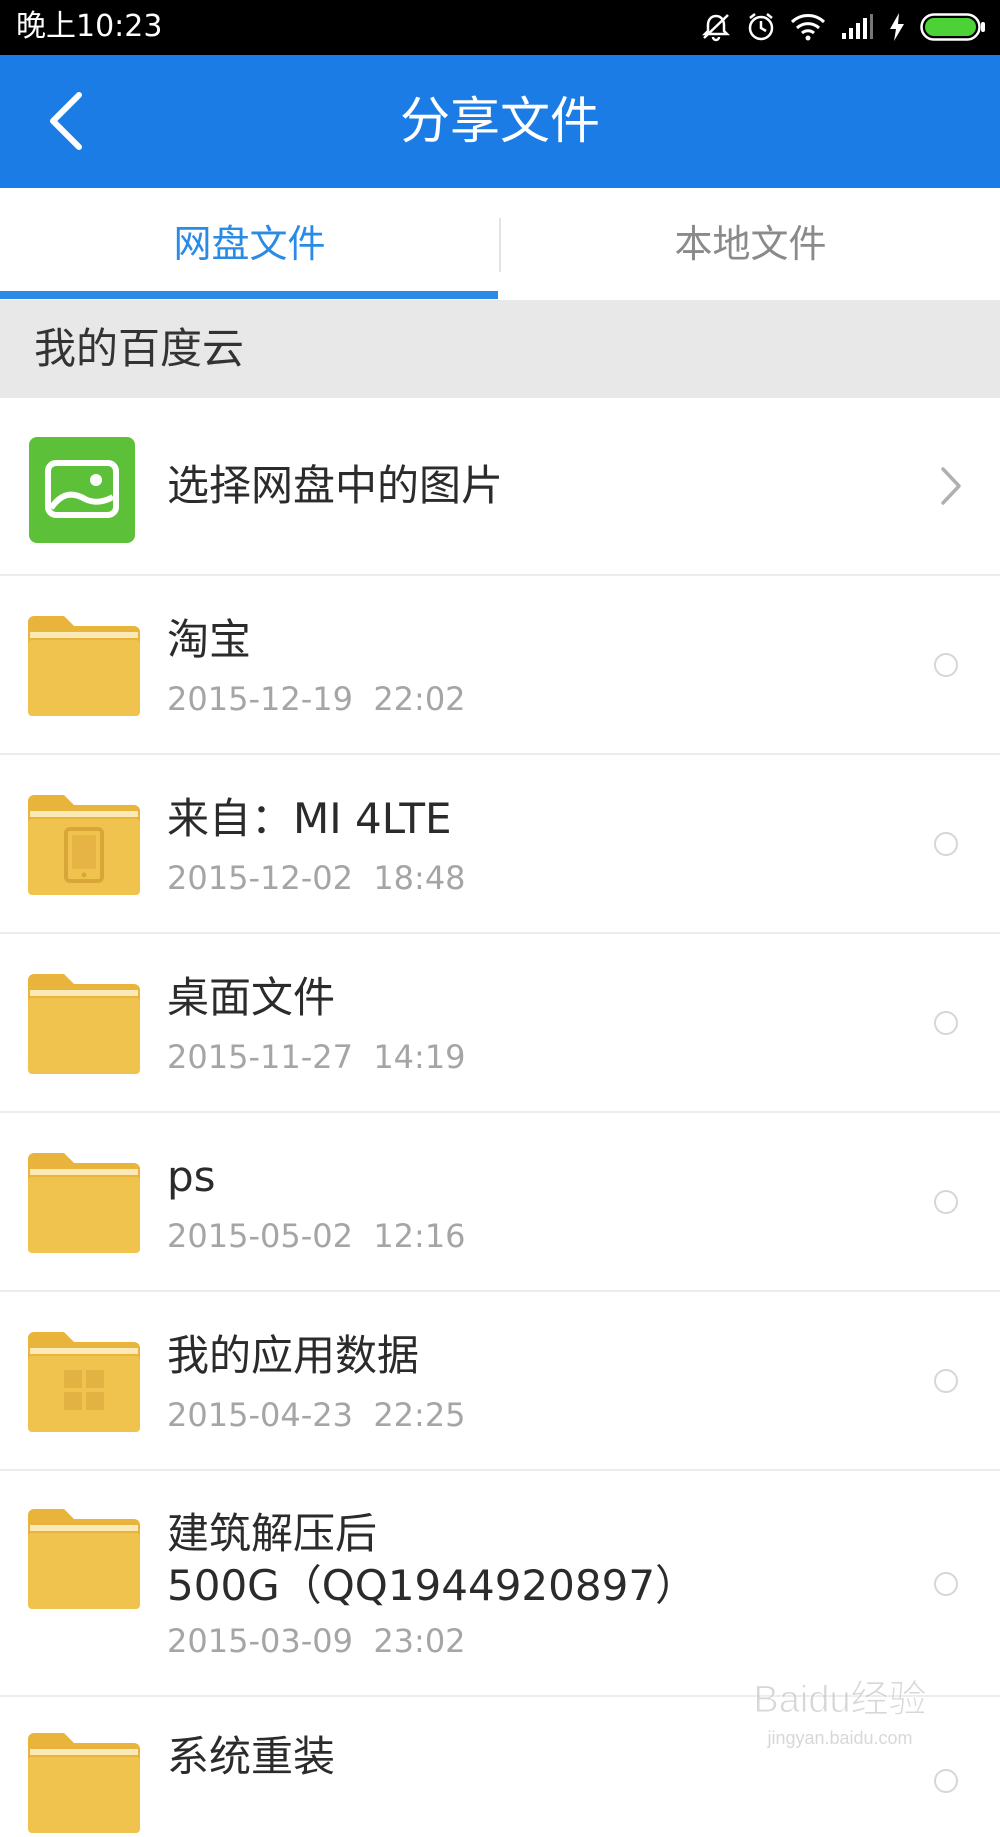  Describe the element at coordinates (316, 1057) in the screenshot. I see `file-date: 2015-11-27 14:19` at that location.